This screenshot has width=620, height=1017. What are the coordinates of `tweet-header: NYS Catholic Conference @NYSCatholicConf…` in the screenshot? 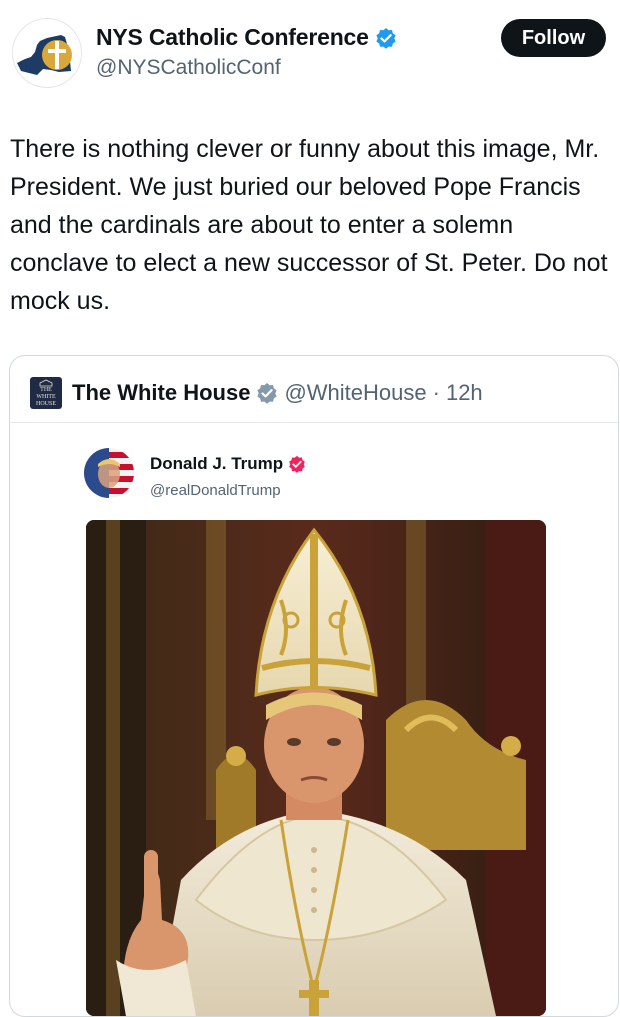 It's located at (310, 50).